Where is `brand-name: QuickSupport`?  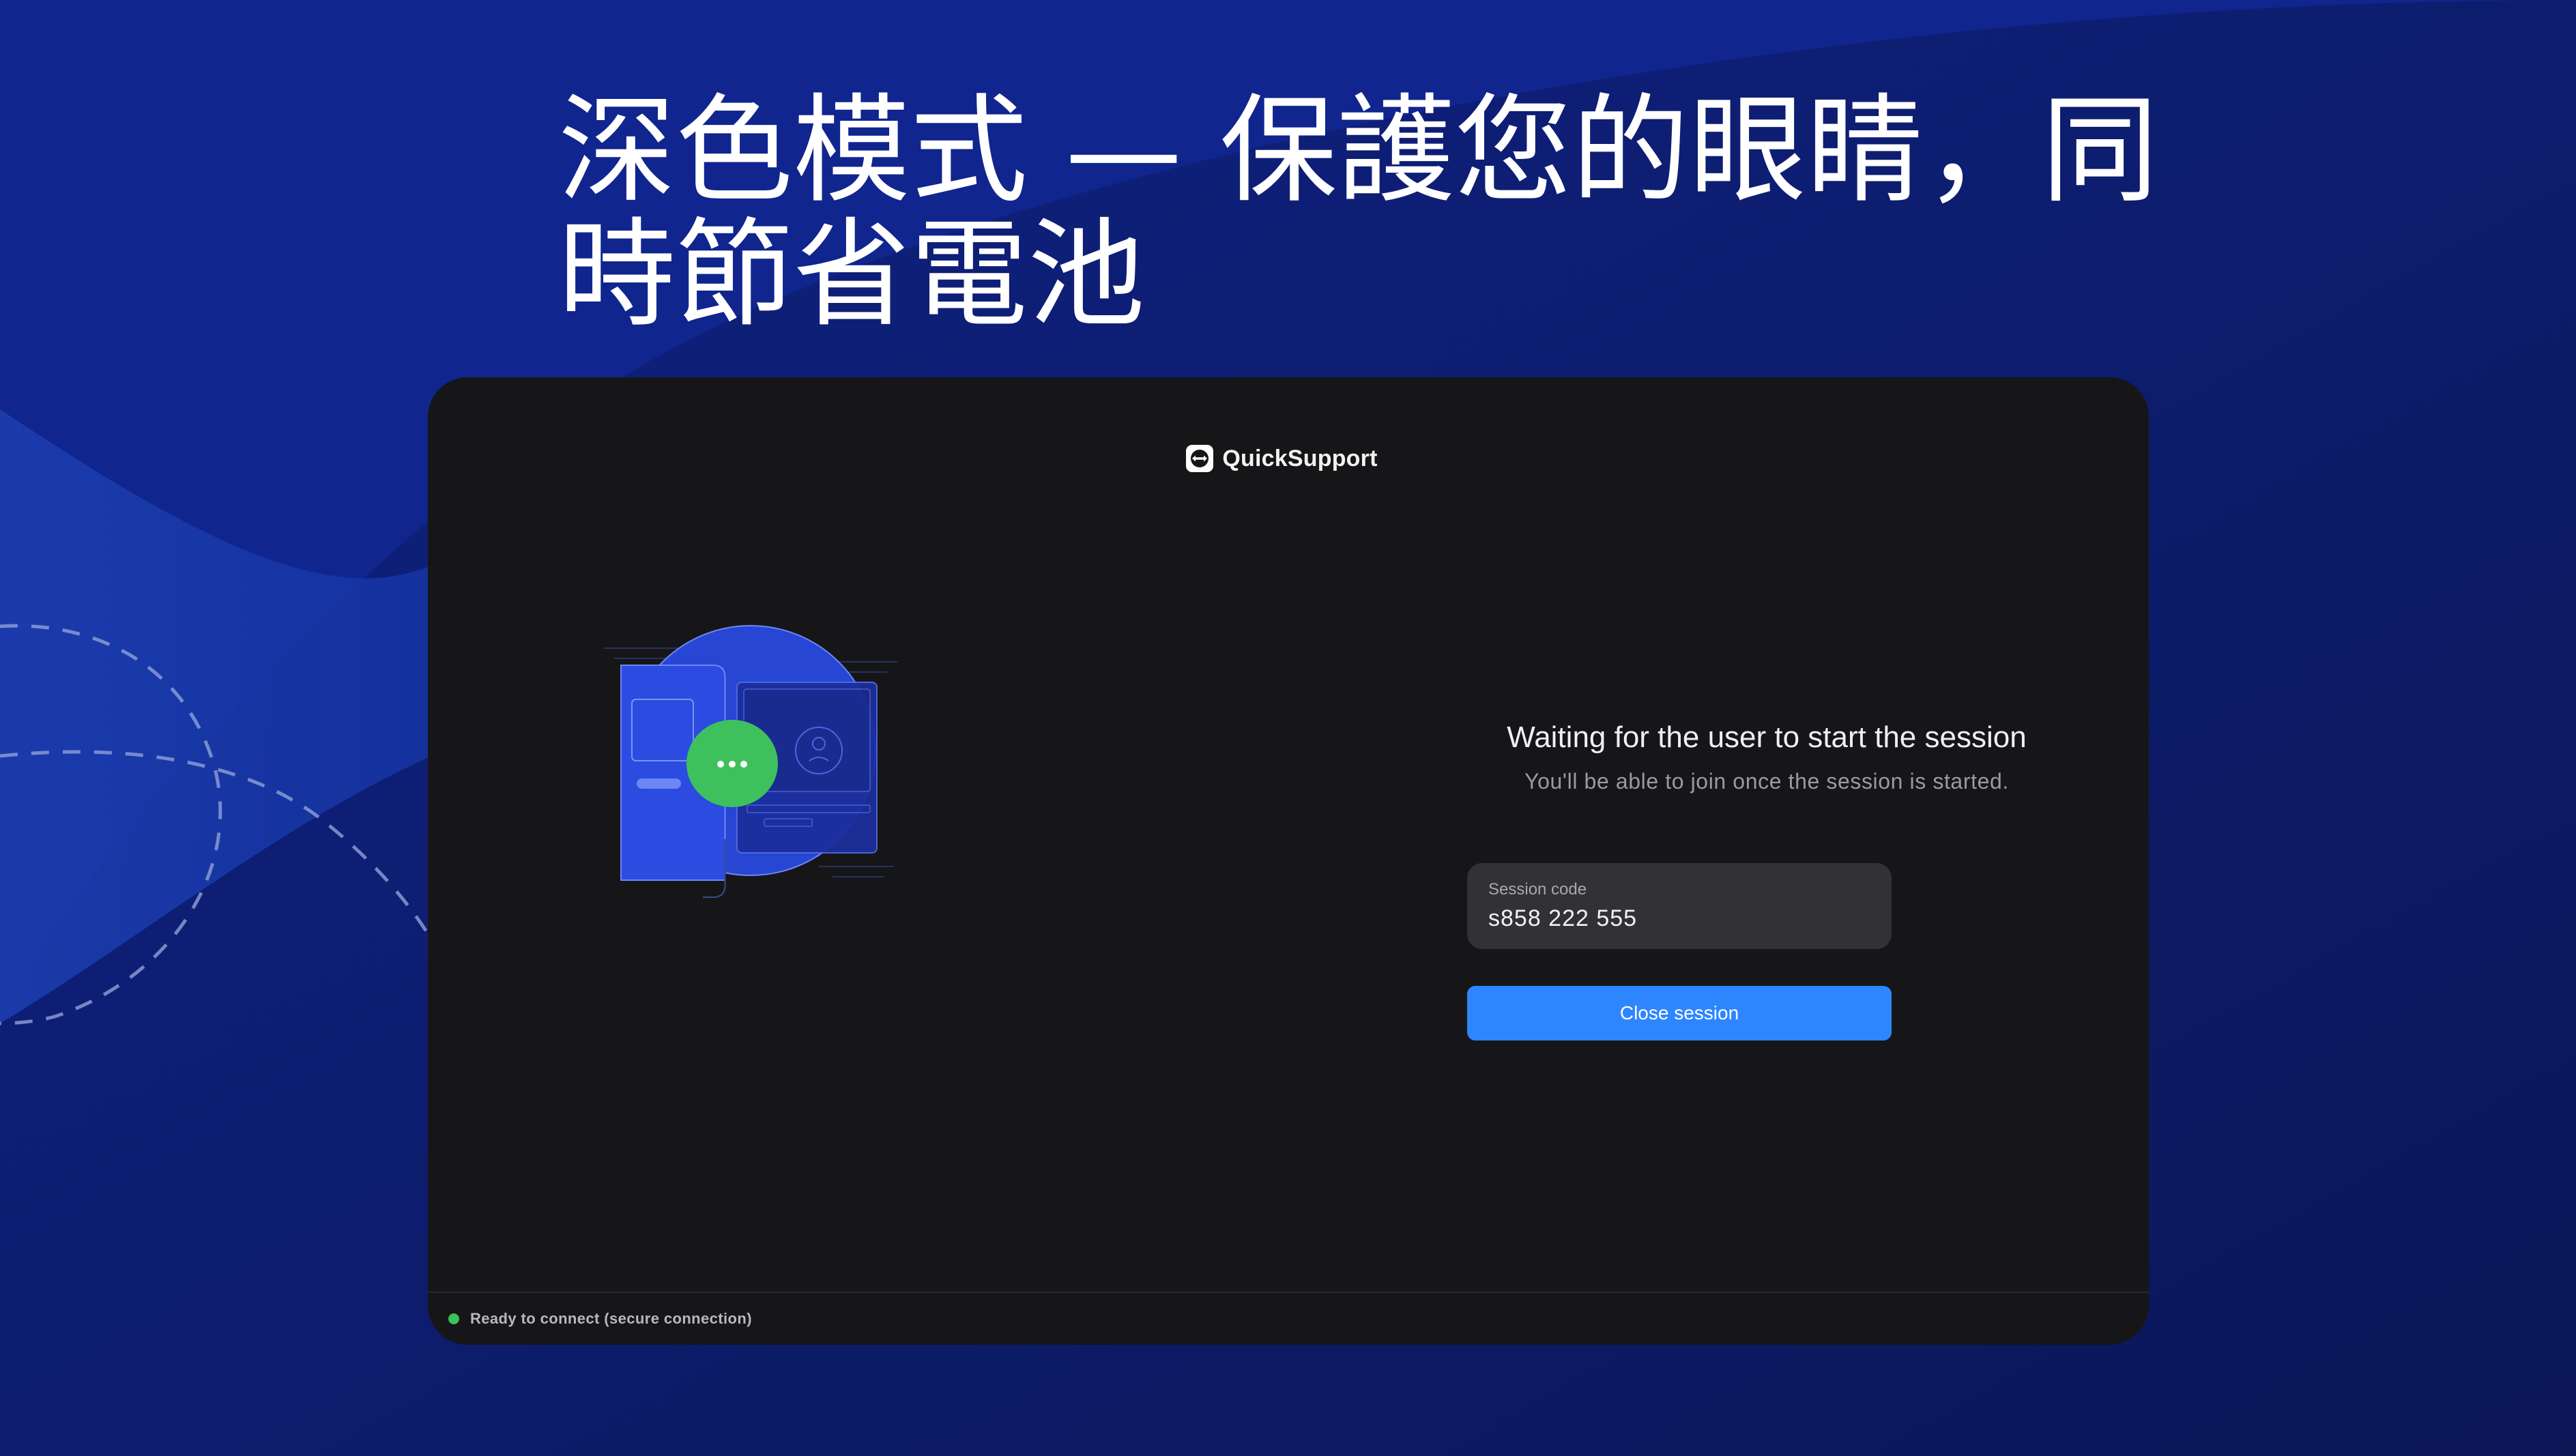
brand-name: QuickSupport is located at coordinates (1300, 458).